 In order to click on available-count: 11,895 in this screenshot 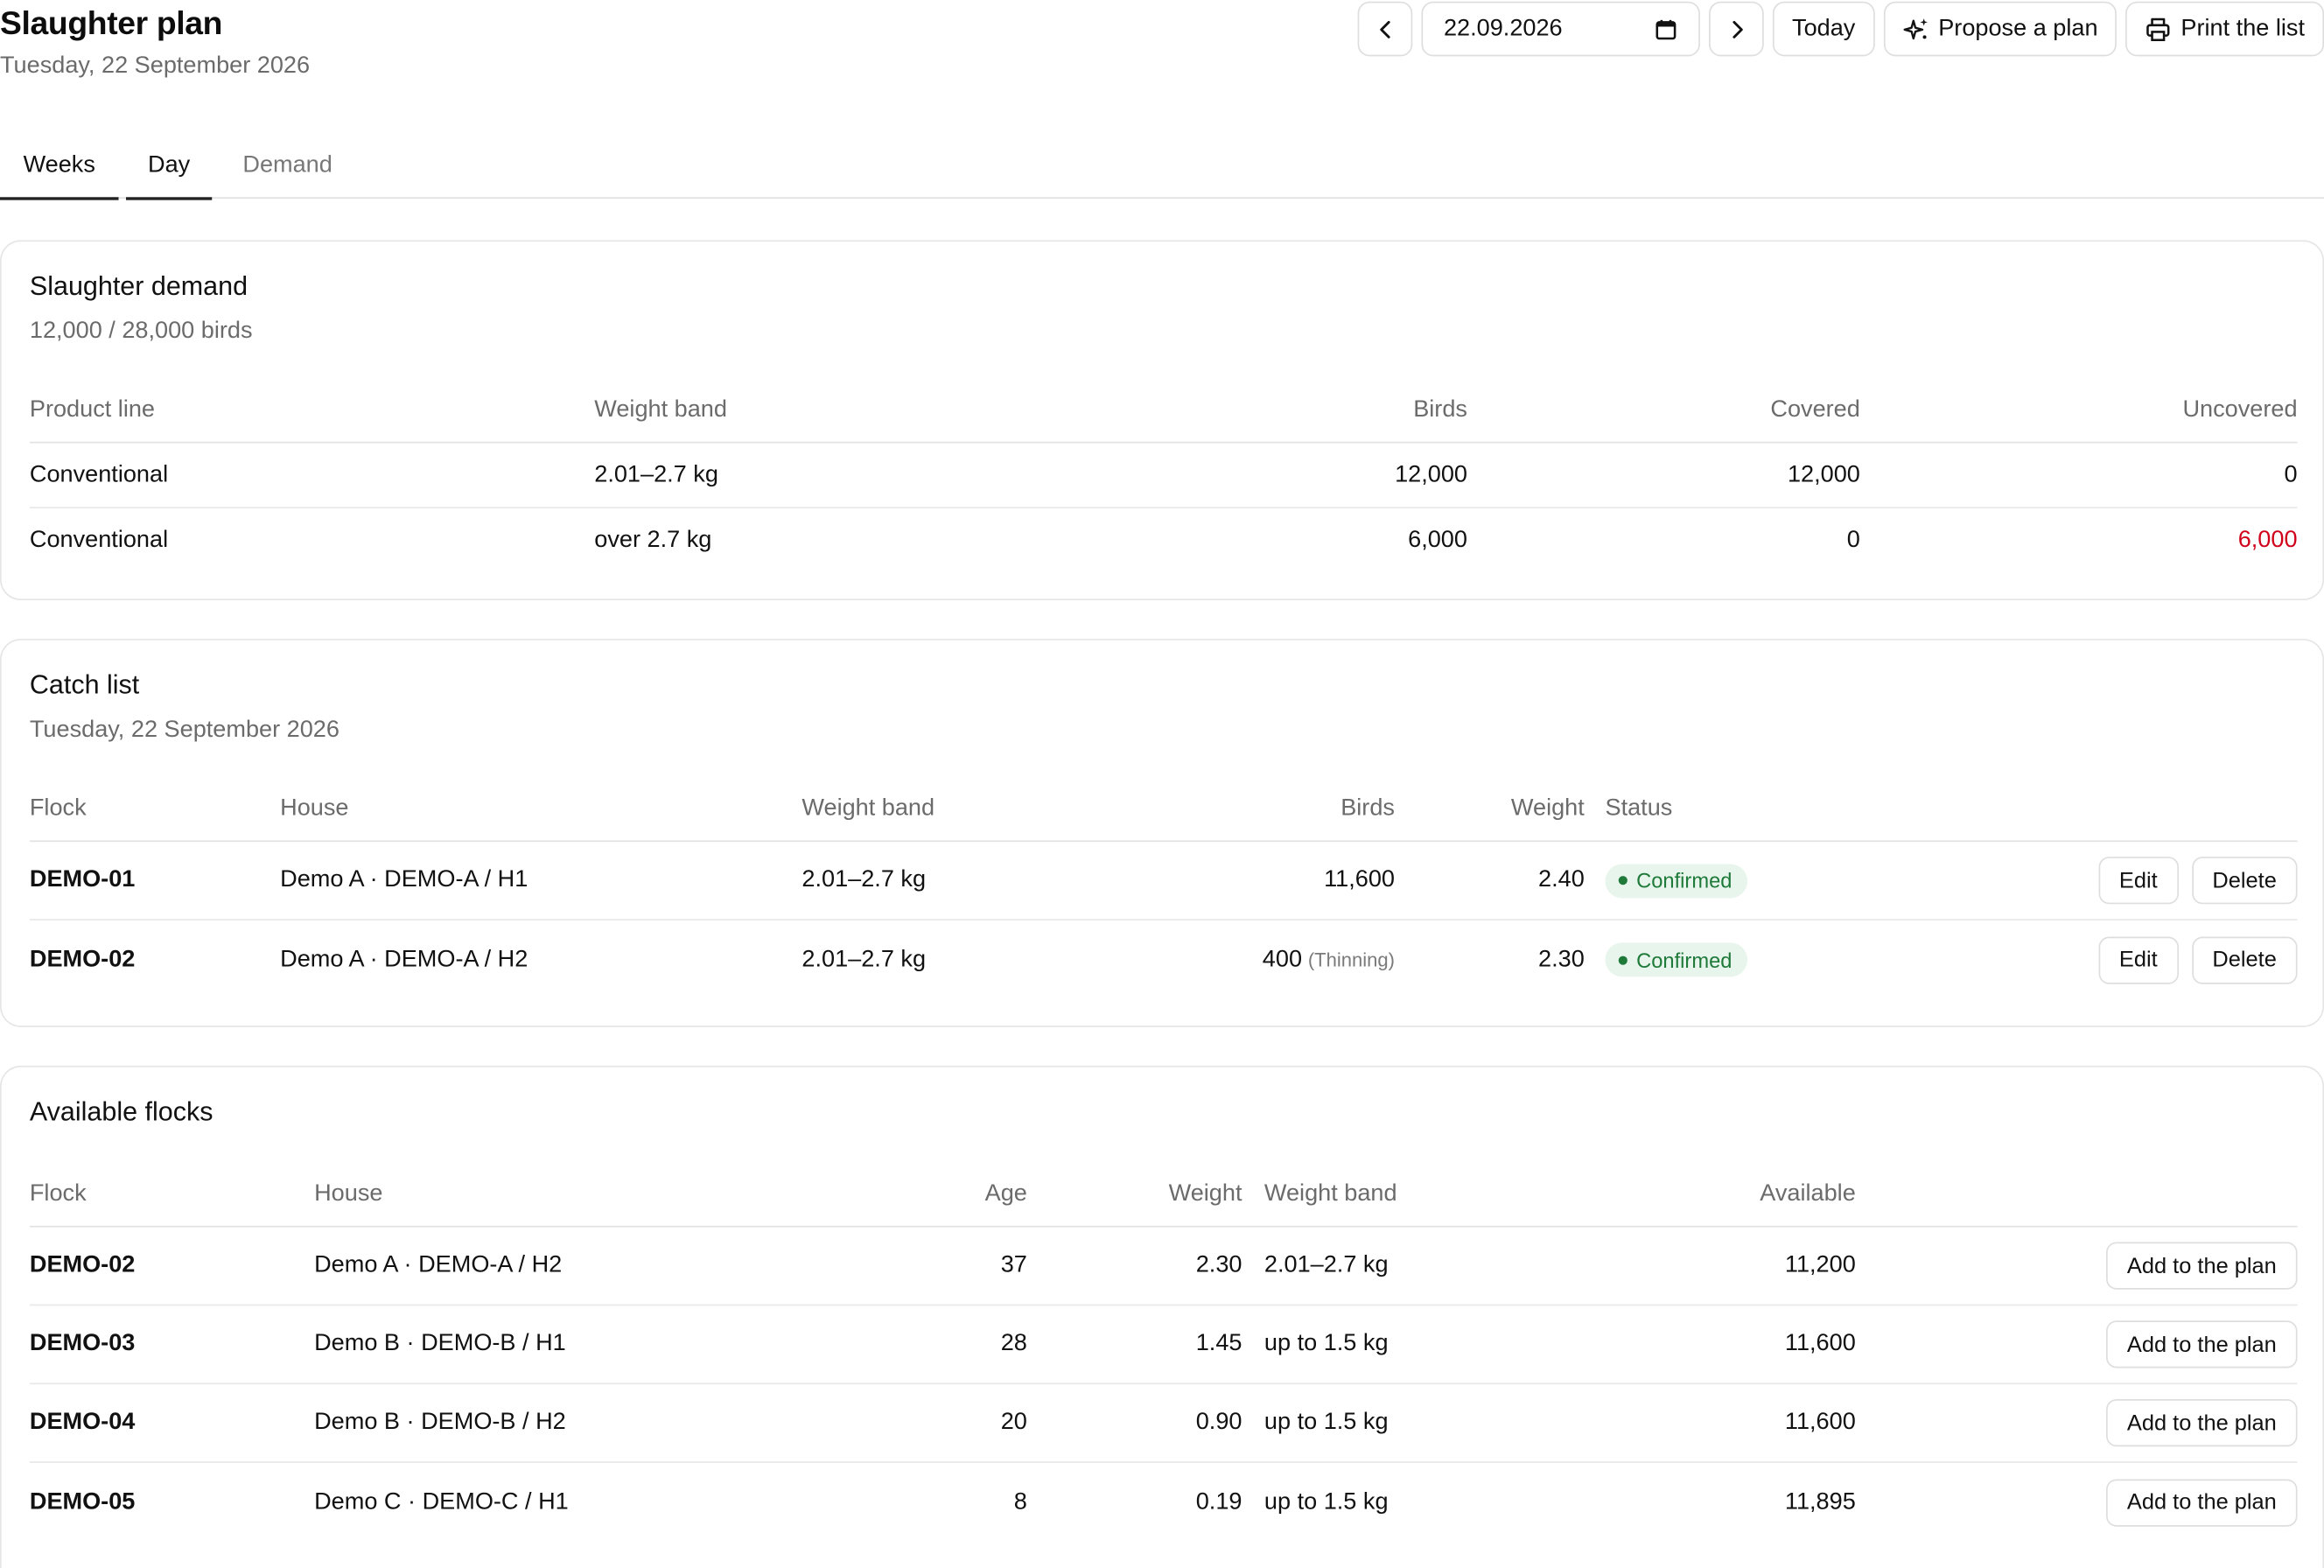, I will do `click(1820, 1501)`.